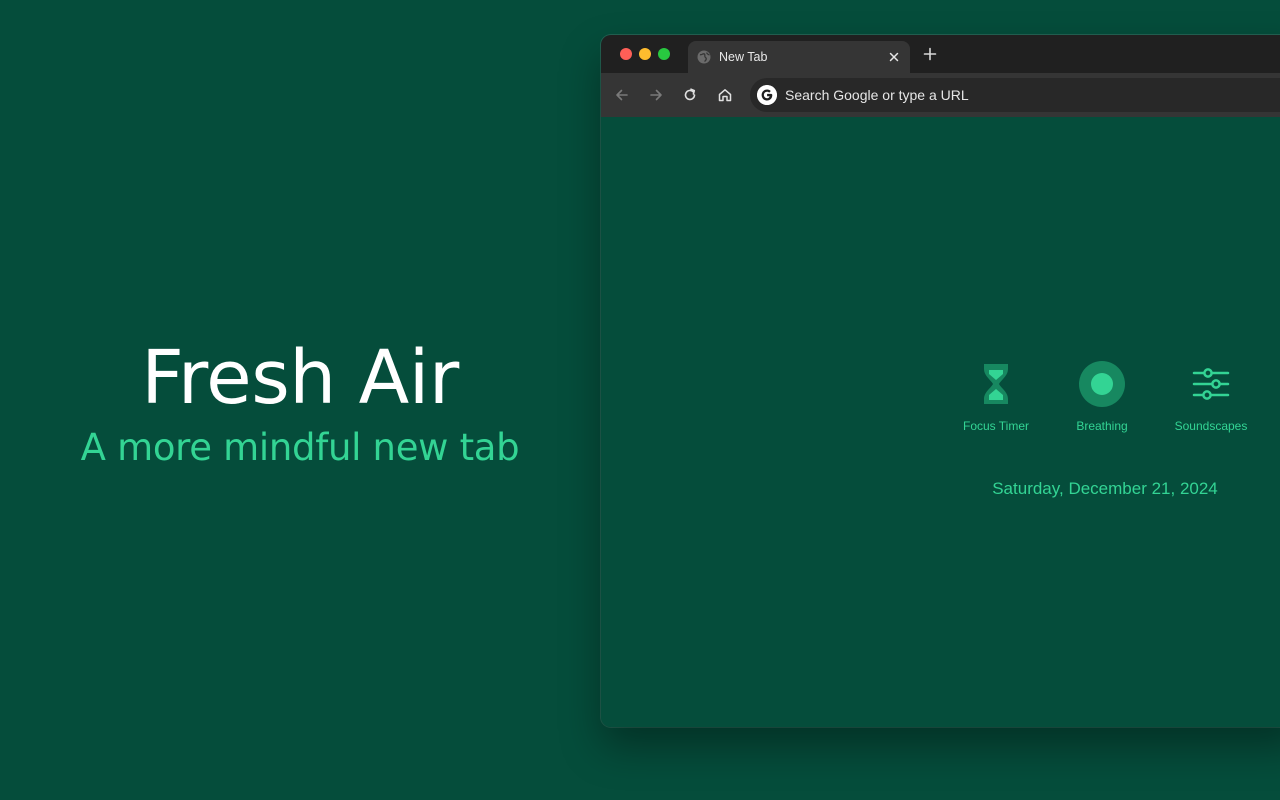 This screenshot has width=1280, height=800. I want to click on maximize-window-button, so click(664, 54).